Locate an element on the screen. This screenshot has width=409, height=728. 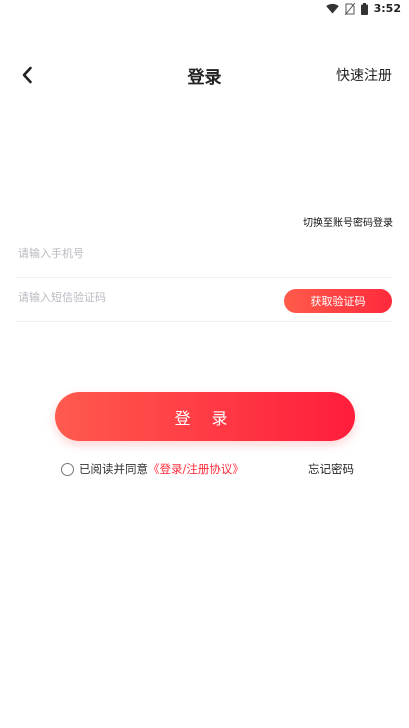
status-bar: 3:52 is located at coordinates (204, 9).